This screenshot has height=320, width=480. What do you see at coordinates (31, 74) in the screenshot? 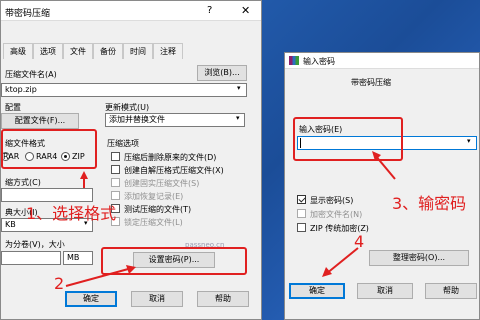
I see `archive-name-label: 压缩文件名(A)` at bounding box center [31, 74].